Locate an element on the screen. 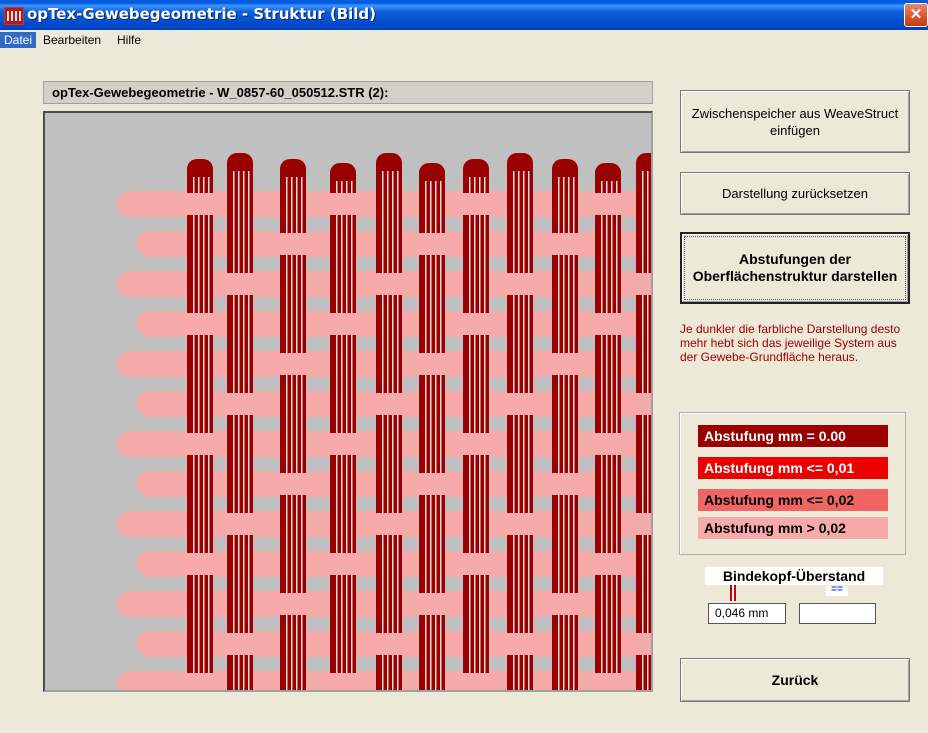  bindekopf-weft-field is located at coordinates (837, 613).